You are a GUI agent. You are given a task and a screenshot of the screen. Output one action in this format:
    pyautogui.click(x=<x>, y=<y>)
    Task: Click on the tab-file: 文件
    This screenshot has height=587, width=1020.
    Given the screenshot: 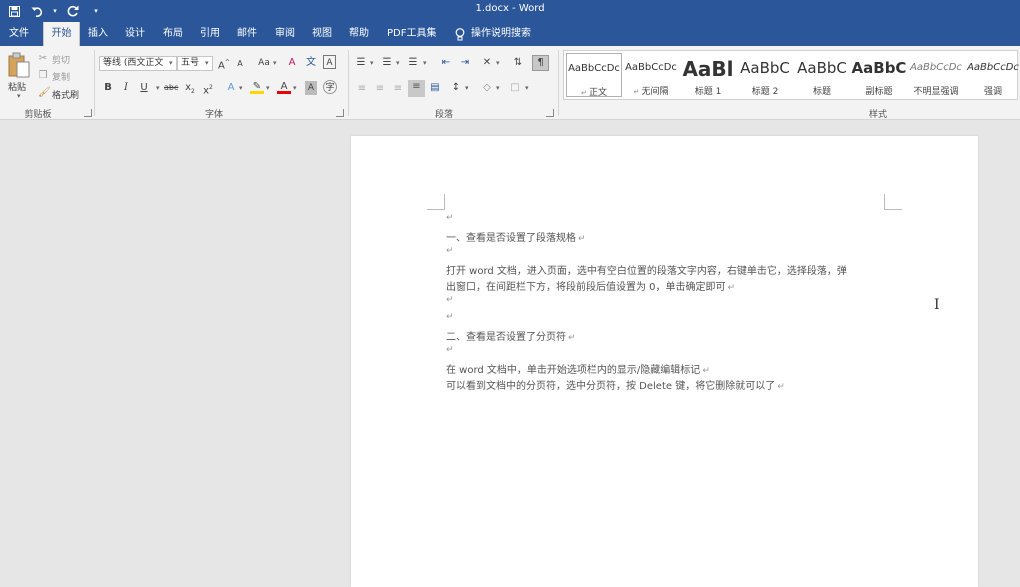 What is the action you would take?
    pyautogui.click(x=19, y=34)
    